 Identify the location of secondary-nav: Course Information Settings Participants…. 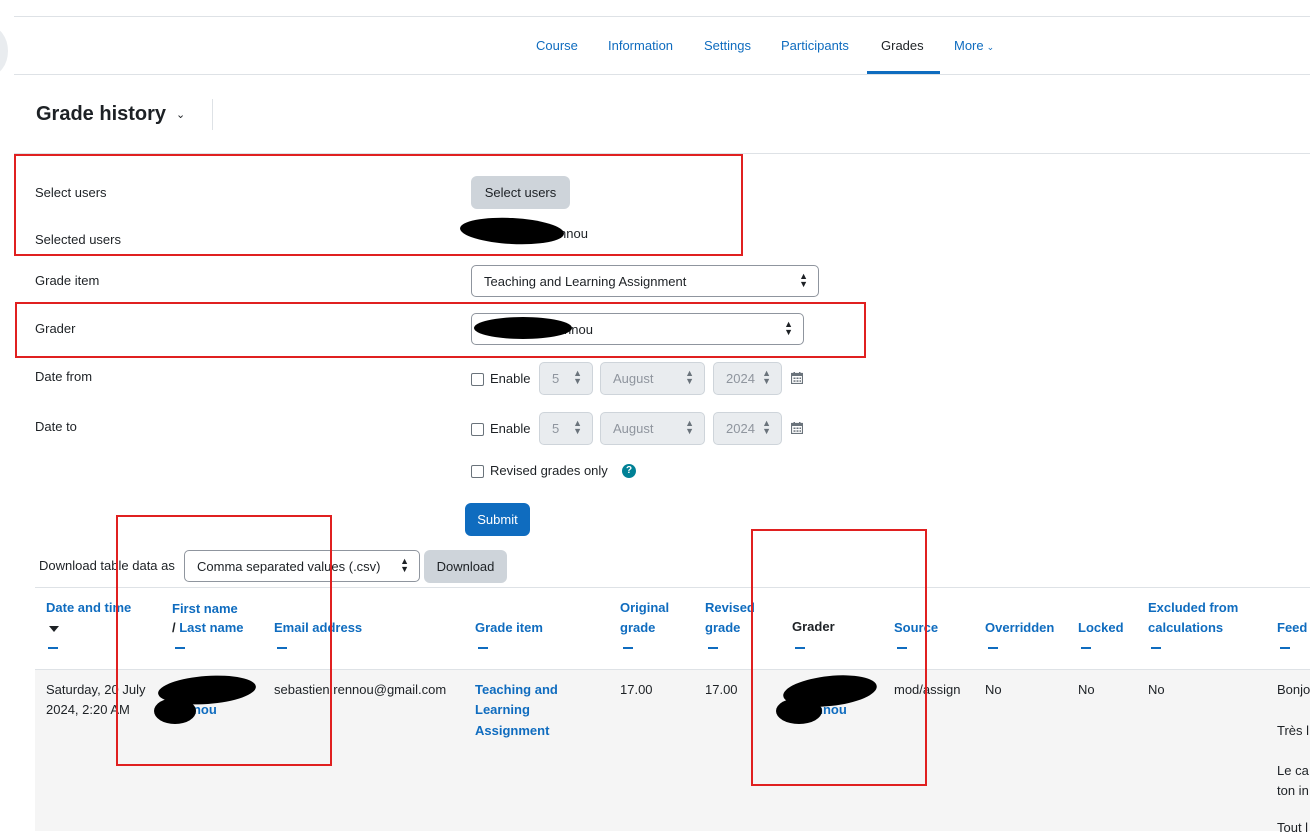
(662, 46).